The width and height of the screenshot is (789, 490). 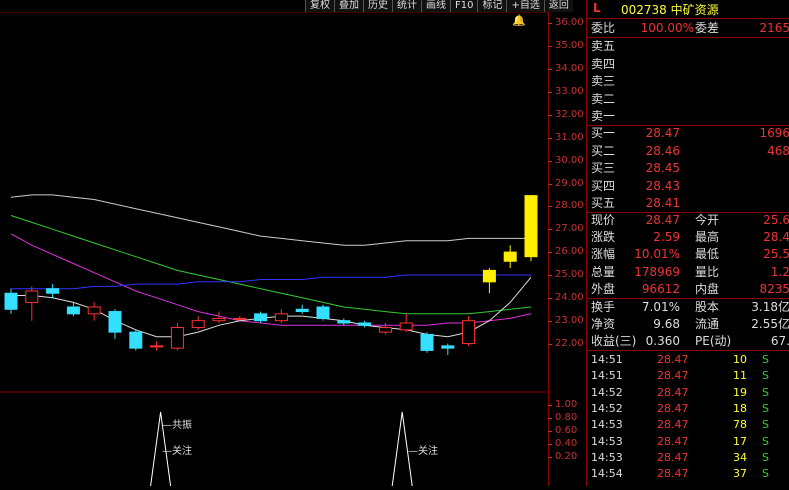 I want to click on fund-row: 换手 7.01% 股本 3.18亿, so click(x=688, y=307).